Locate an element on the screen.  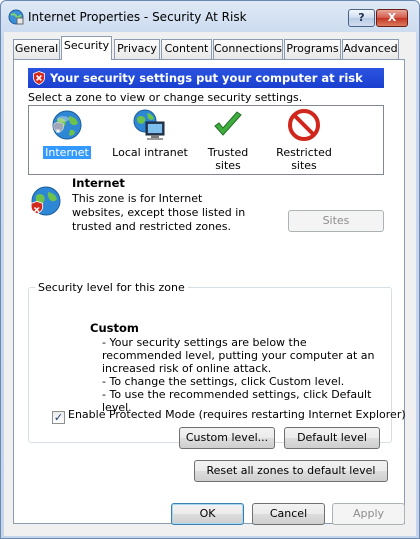
sites-button: Sites is located at coordinates (336, 221).